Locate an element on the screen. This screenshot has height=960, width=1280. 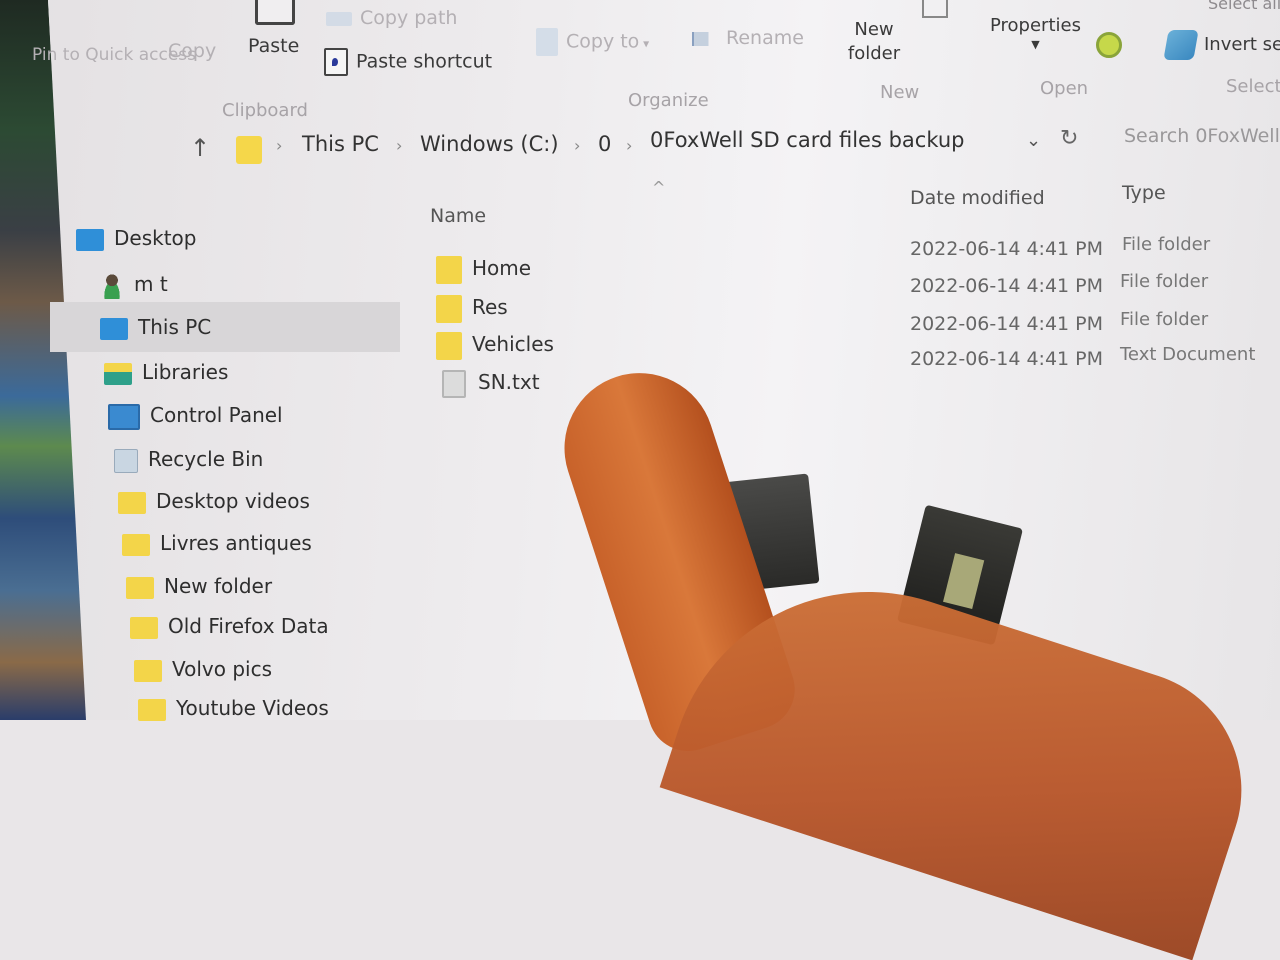
copy-path-button: Copy path is located at coordinates (391, 18).